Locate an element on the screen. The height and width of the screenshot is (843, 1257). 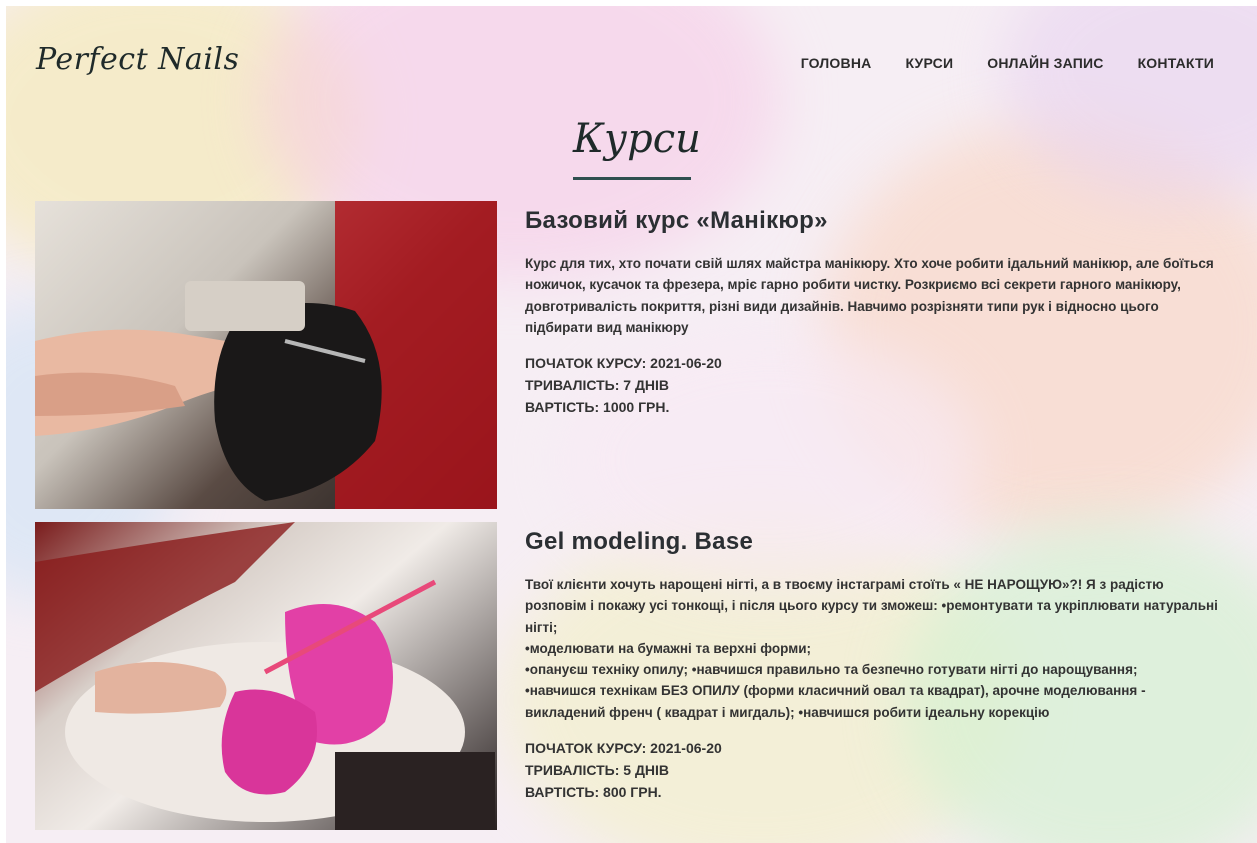
course-price: ВАРТІСТЬ: 800 ГРН. is located at coordinates (593, 792).